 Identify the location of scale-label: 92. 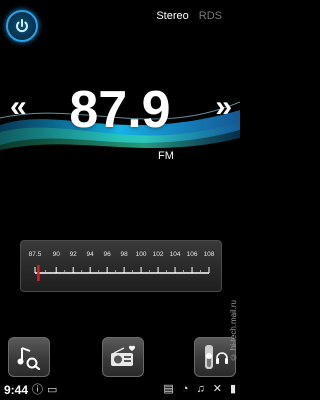
(74, 254).